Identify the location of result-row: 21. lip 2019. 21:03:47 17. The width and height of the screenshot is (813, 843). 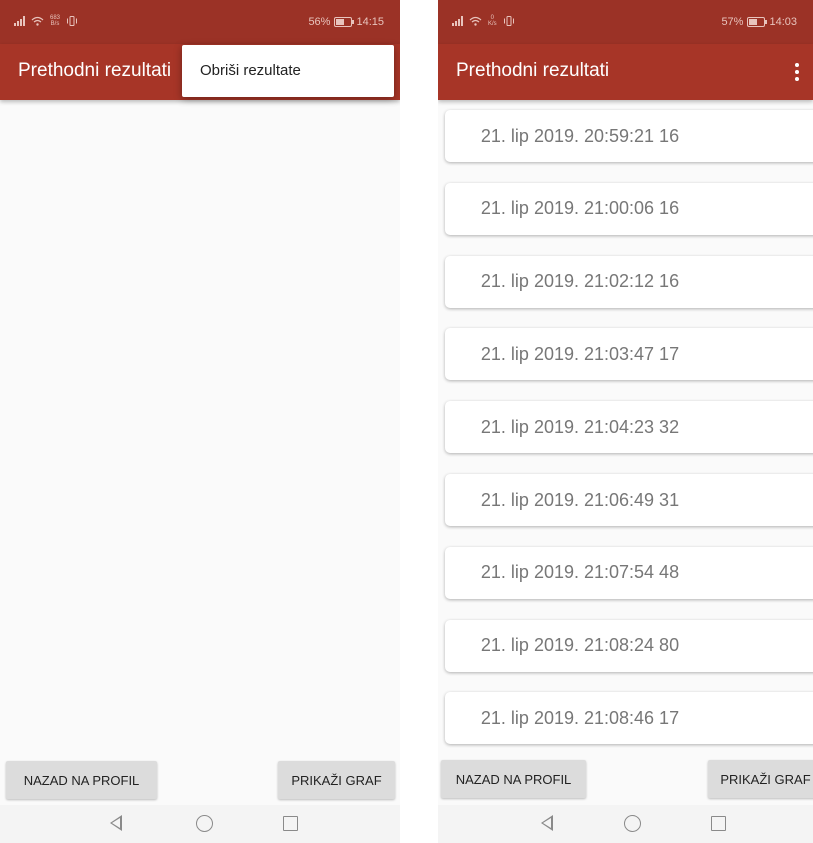
(629, 354).